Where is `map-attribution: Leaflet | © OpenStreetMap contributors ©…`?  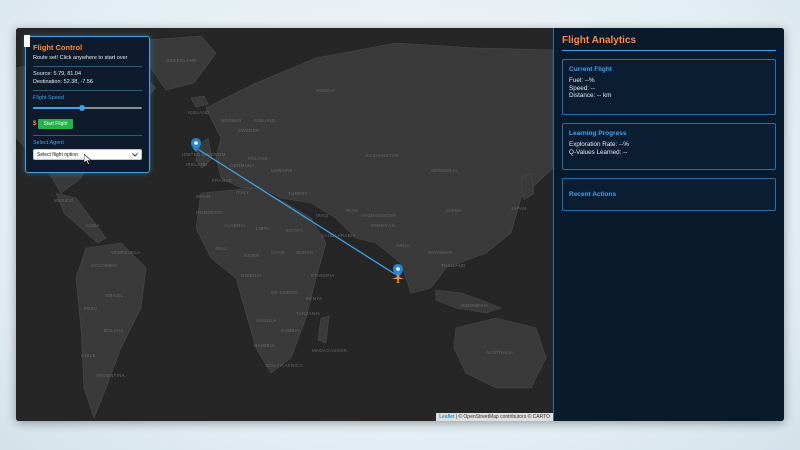
map-attribution: Leaflet | © OpenStreetMap contributors ©… is located at coordinates (494, 417).